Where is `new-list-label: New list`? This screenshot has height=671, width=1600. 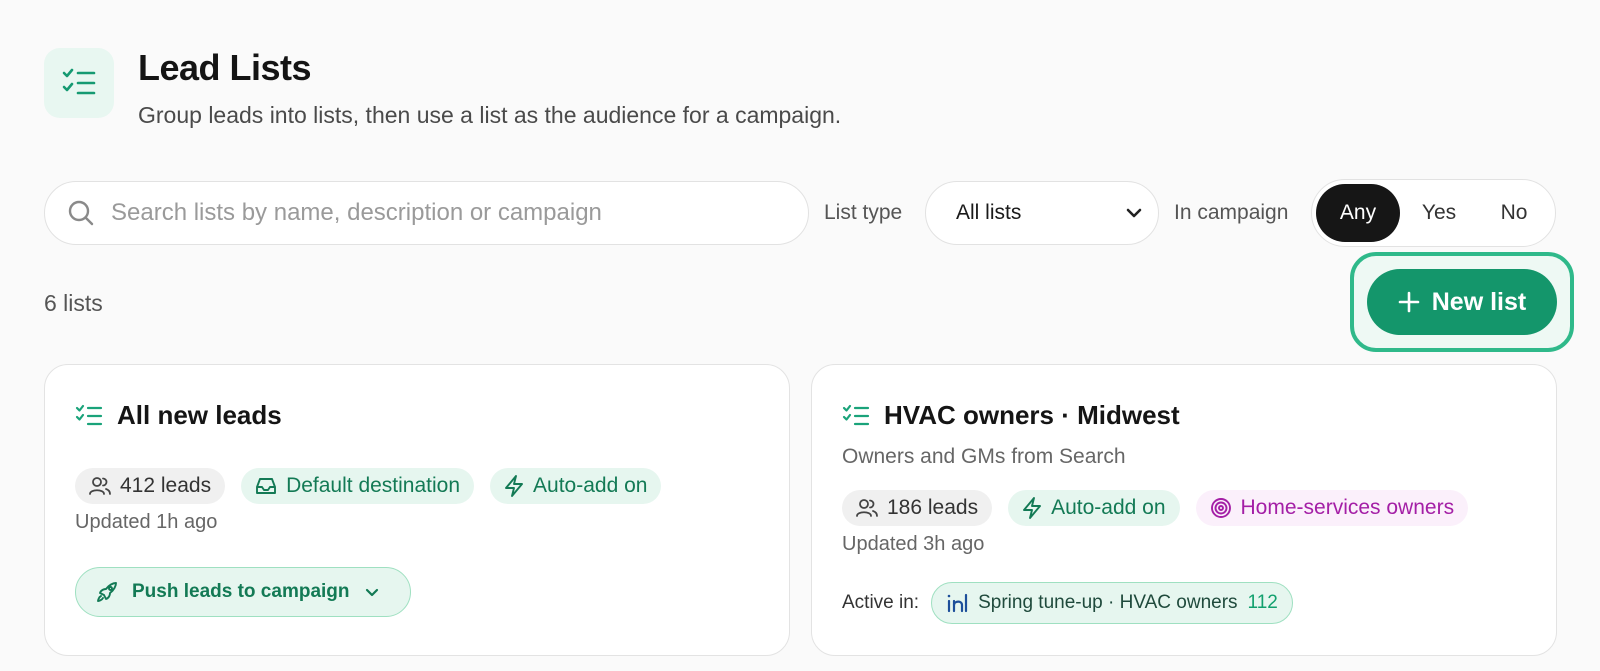
new-list-label: New list is located at coordinates (1479, 301).